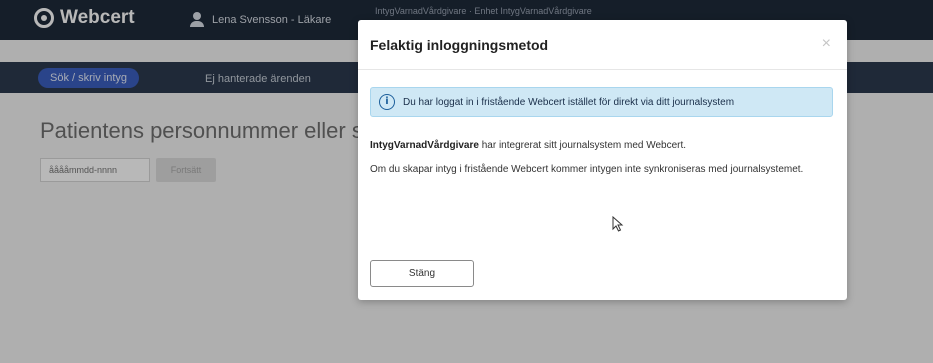 The image size is (933, 363). What do you see at coordinates (602, 45) in the screenshot?
I see `dialog-header: Felaktig inloggningsmetod ×` at bounding box center [602, 45].